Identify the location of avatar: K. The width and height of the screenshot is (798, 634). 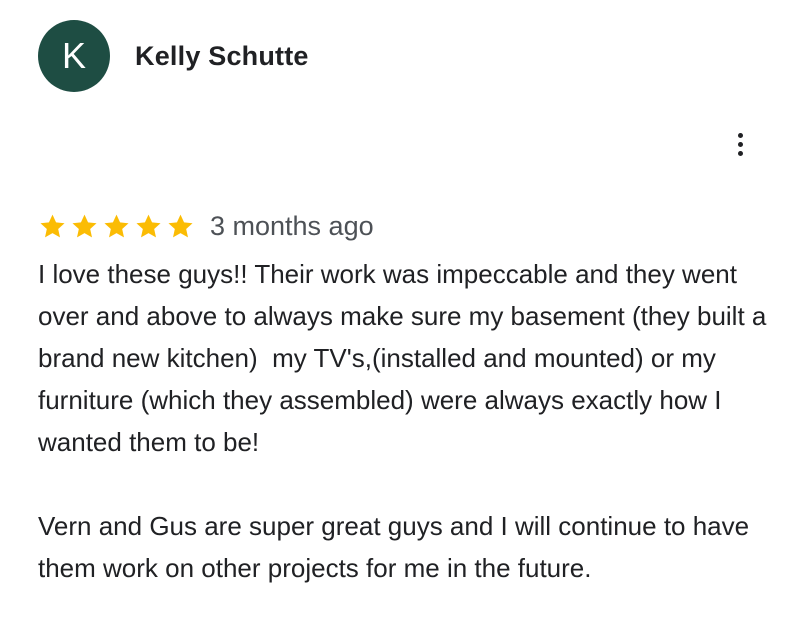
(74, 56).